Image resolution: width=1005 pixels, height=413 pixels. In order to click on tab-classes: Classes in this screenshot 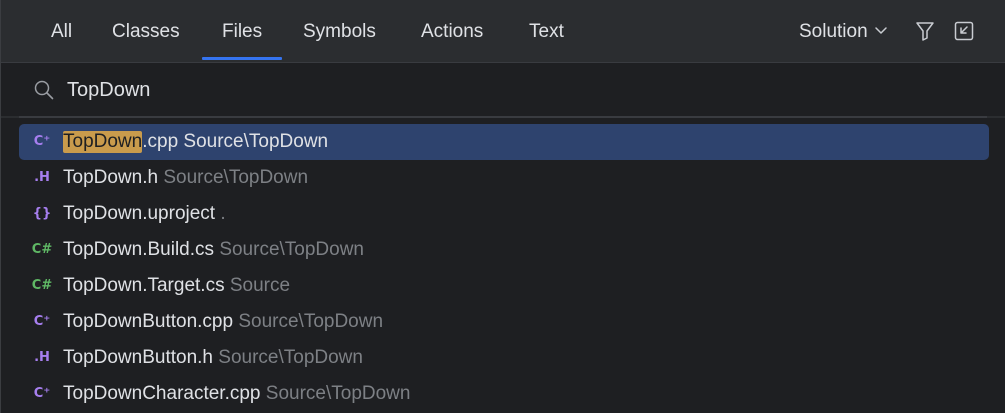, I will do `click(146, 31)`.